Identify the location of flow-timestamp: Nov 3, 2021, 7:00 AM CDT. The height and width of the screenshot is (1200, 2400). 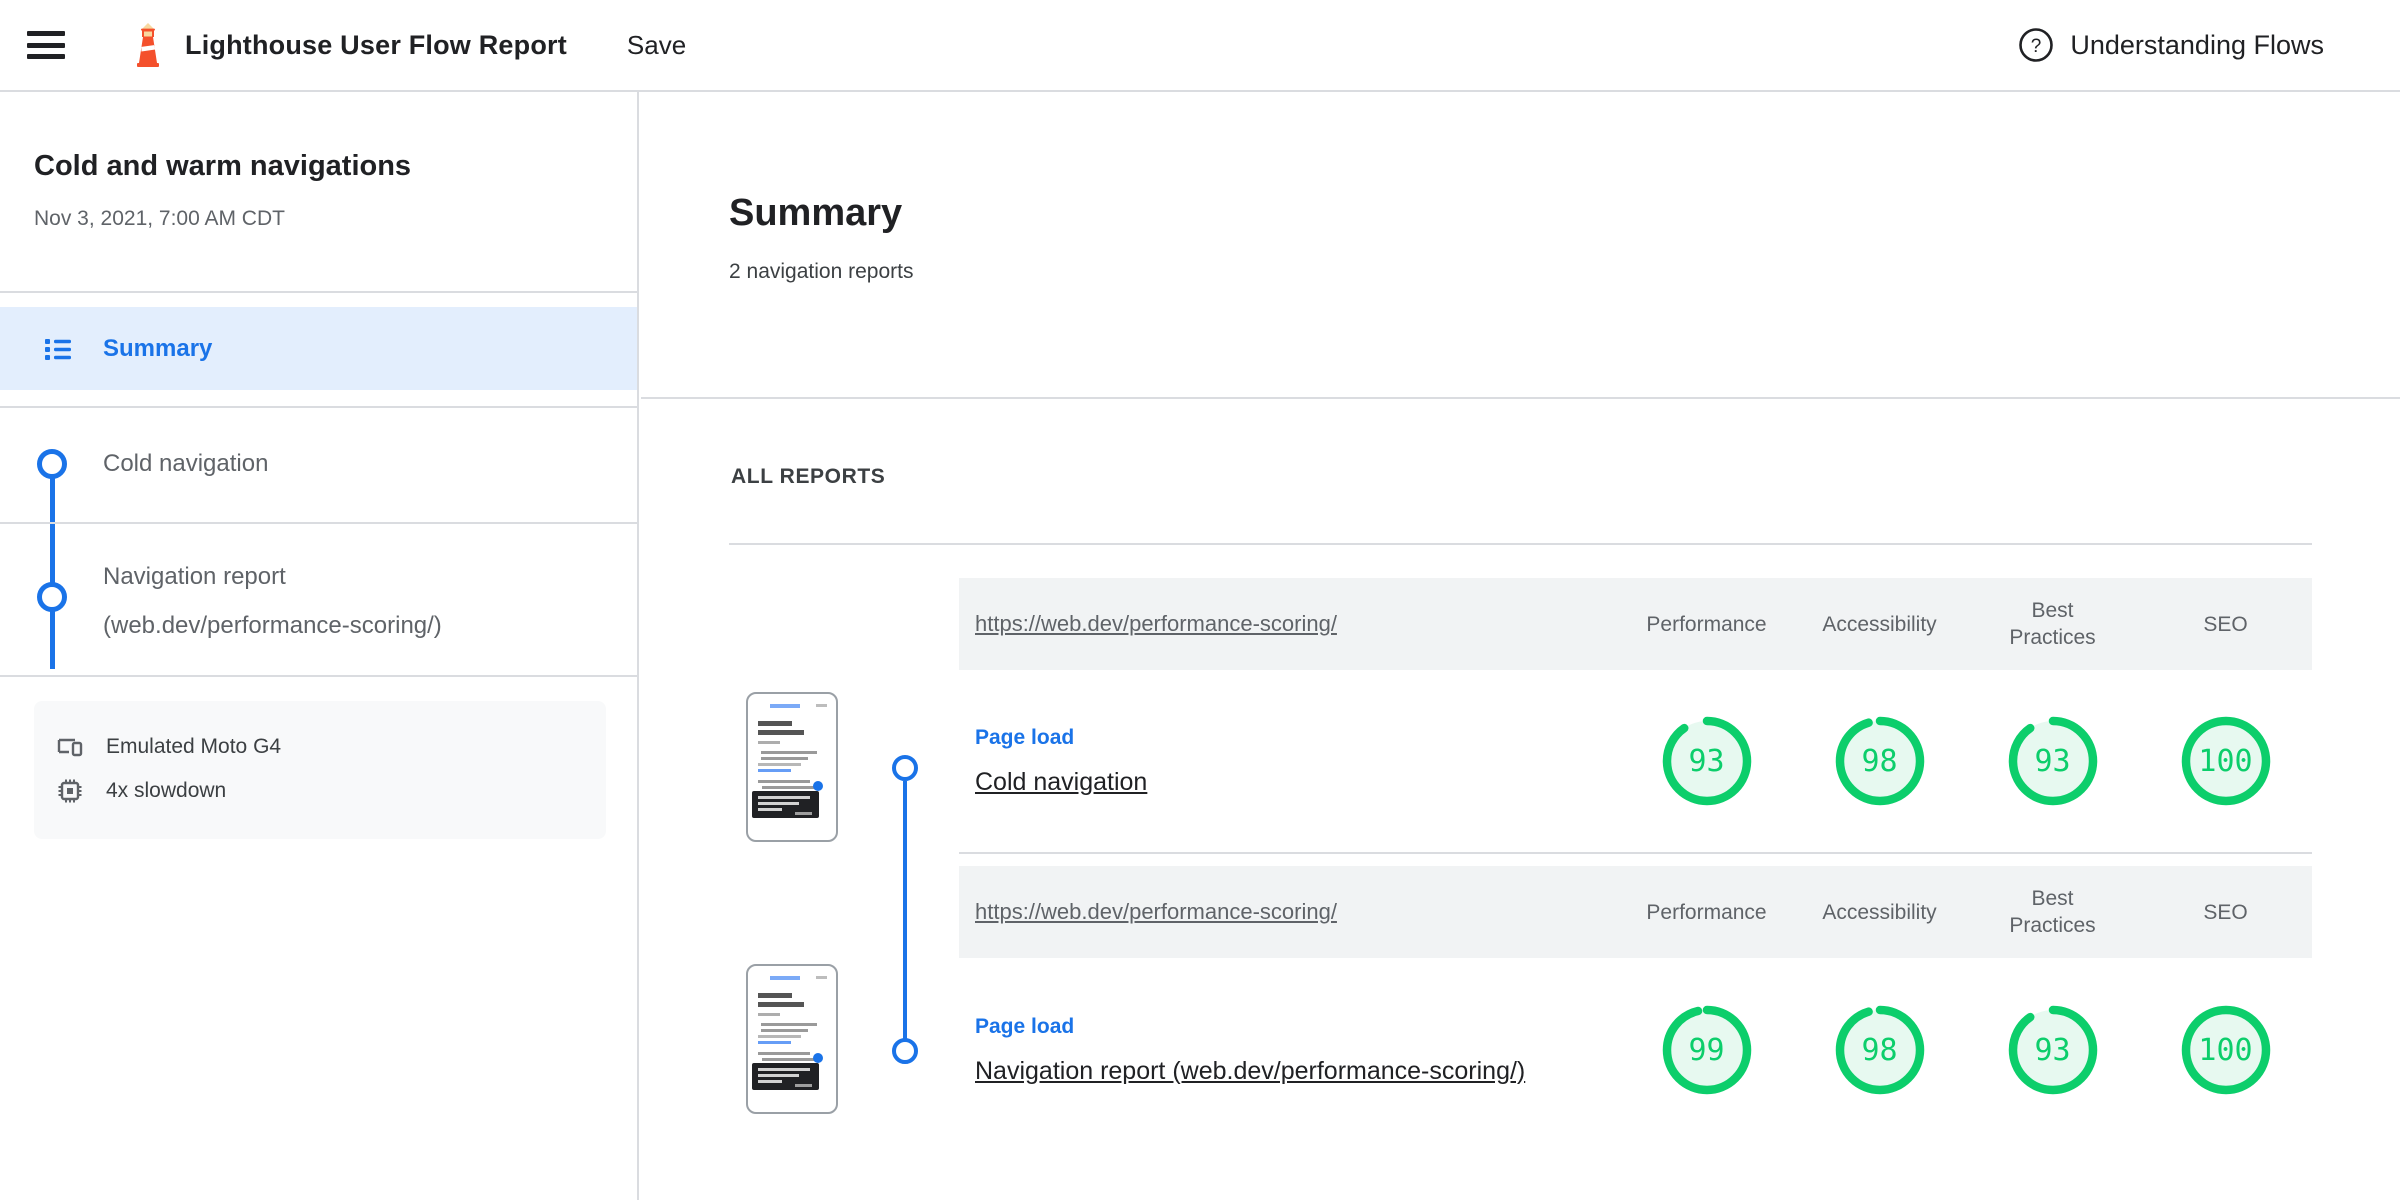
(159, 218).